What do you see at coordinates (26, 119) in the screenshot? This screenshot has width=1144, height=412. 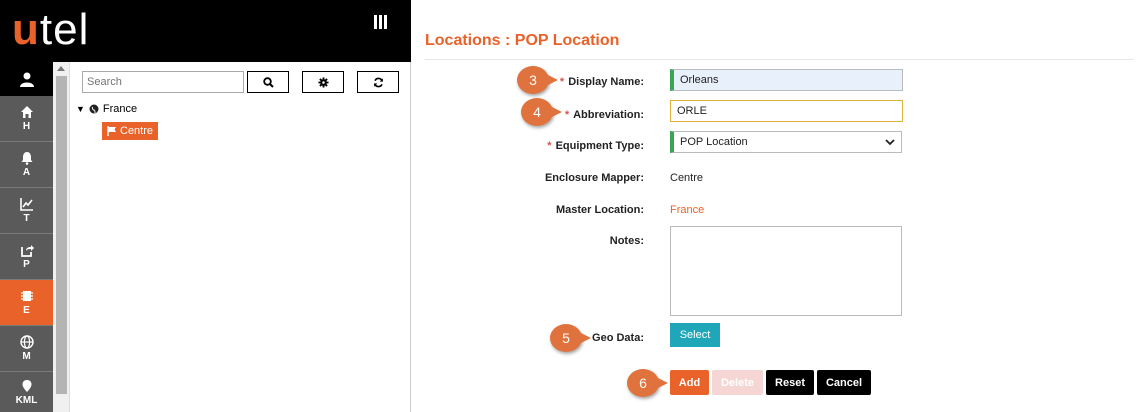 I see `nav-item-h: H` at bounding box center [26, 119].